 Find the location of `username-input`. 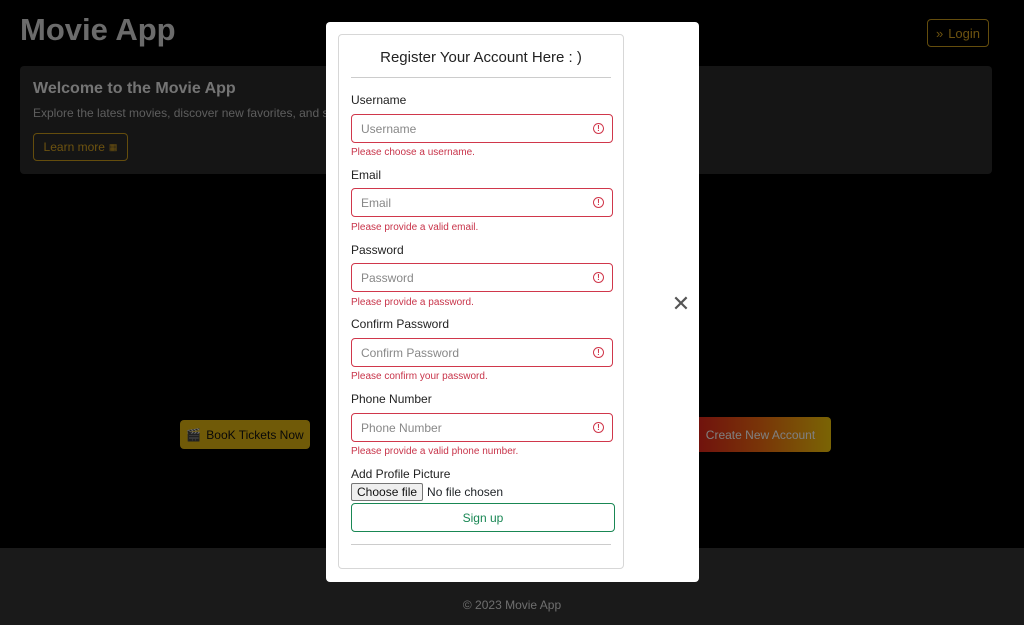

username-input is located at coordinates (466, 128).